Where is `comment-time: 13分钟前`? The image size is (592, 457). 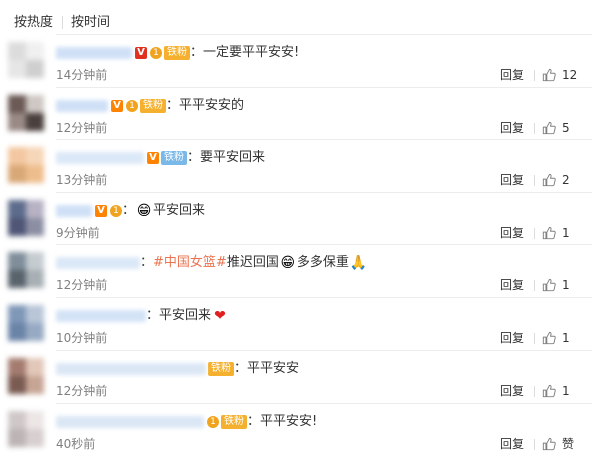 comment-time: 13分钟前 is located at coordinates (82, 180).